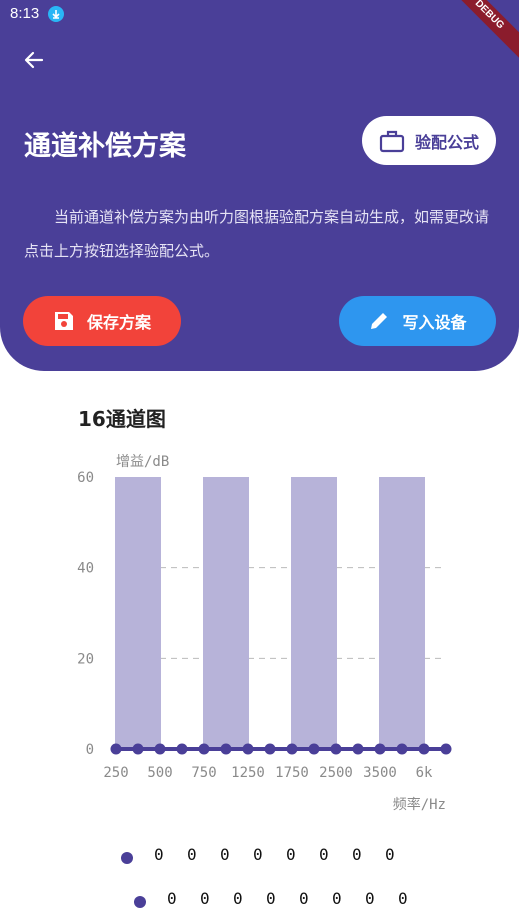 This screenshot has height=918, width=519. I want to click on x-tick-label: 6k, so click(424, 773).